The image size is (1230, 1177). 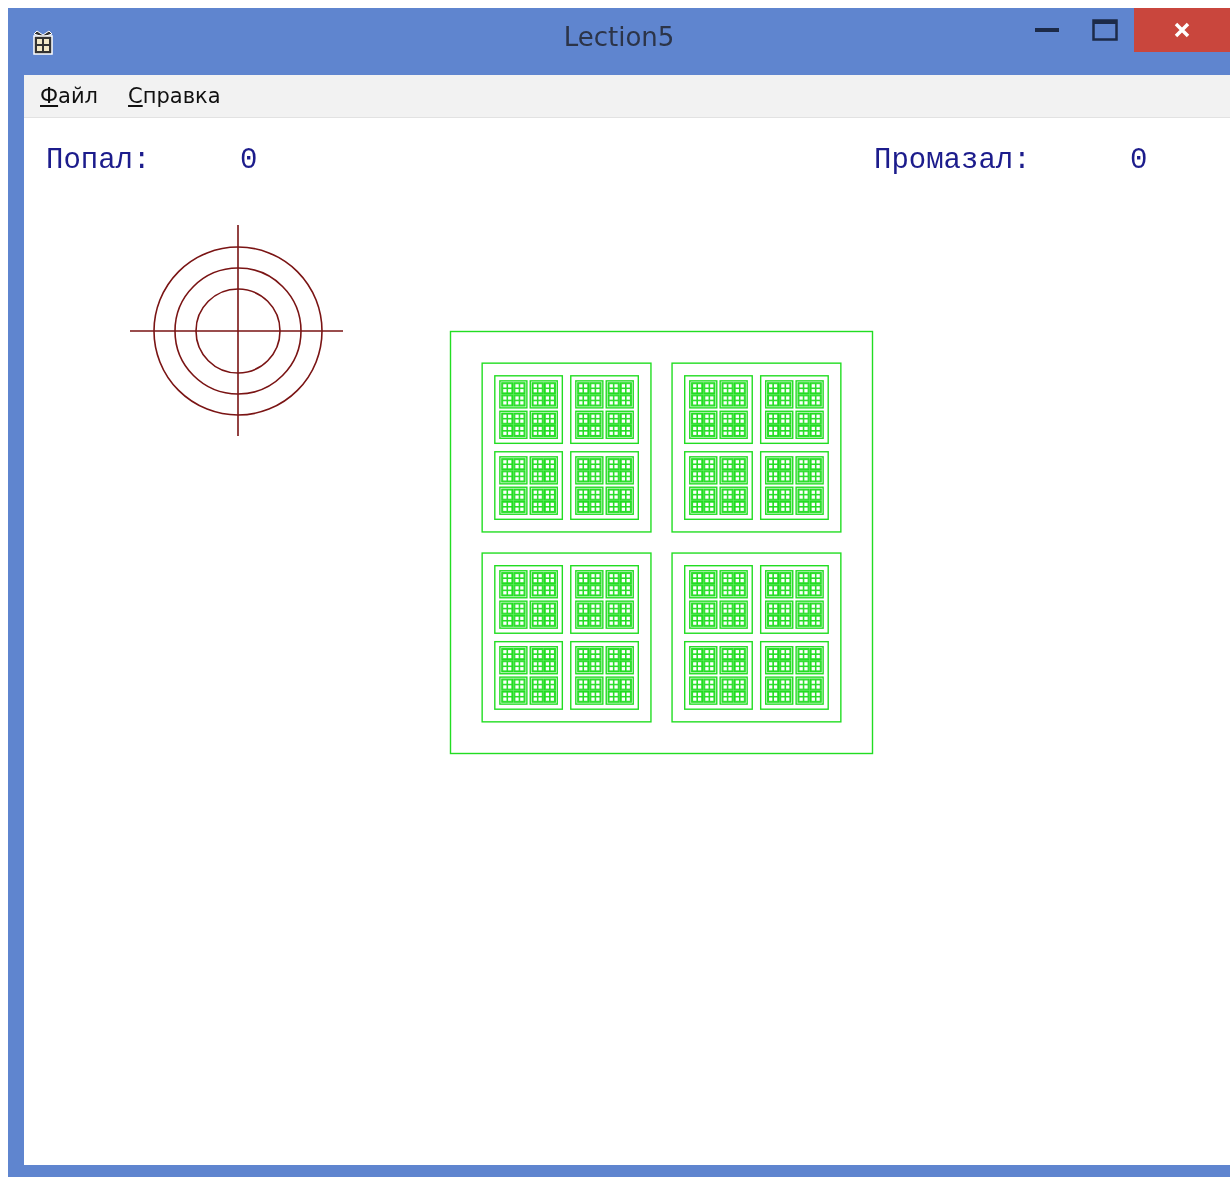 What do you see at coordinates (174, 96) in the screenshot?
I see `menu-item: Справка` at bounding box center [174, 96].